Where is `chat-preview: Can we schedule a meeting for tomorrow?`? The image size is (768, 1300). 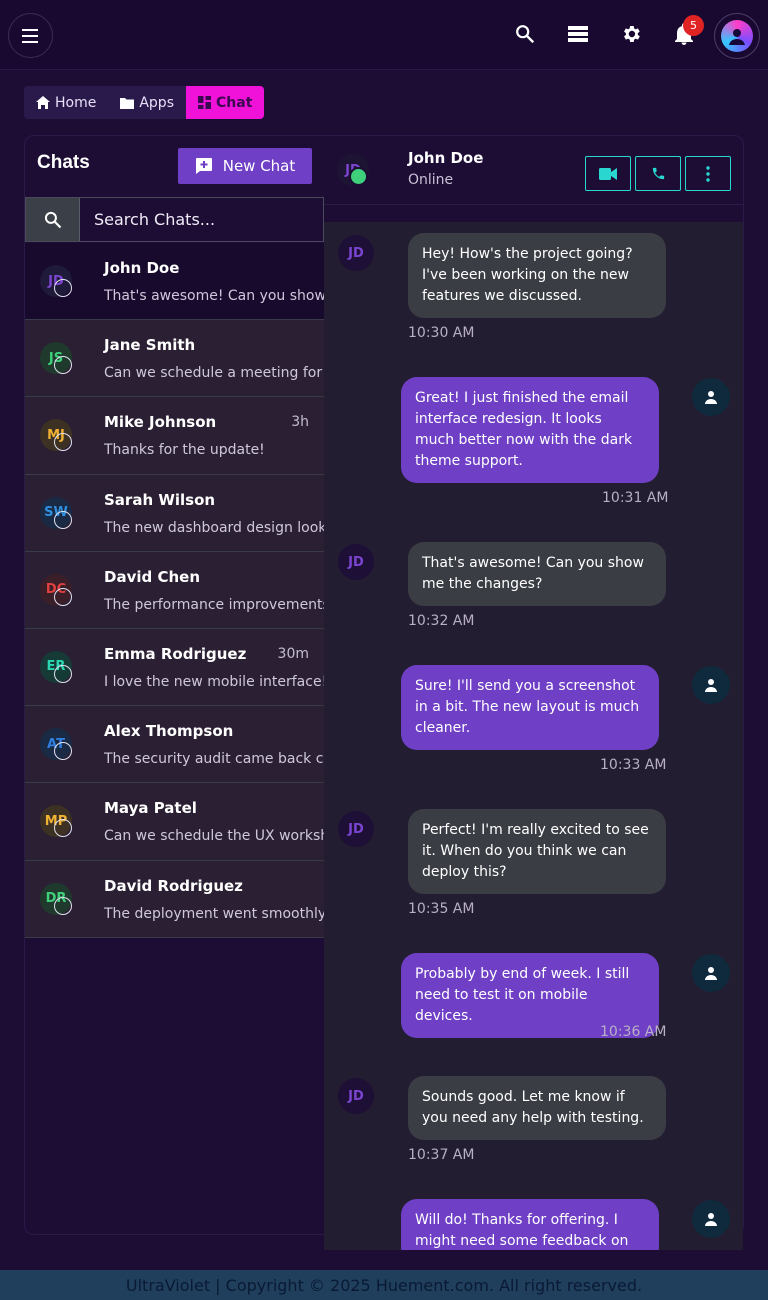
chat-preview: Can we schedule a meeting for tomorrow? is located at coordinates (214, 373).